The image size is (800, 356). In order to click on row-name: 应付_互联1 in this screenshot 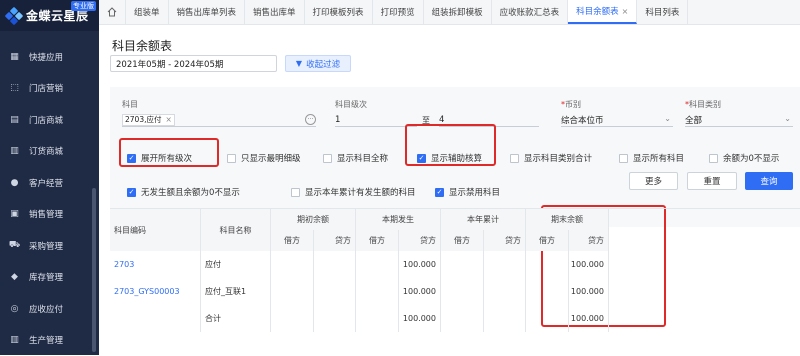, I will do `click(236, 291)`.